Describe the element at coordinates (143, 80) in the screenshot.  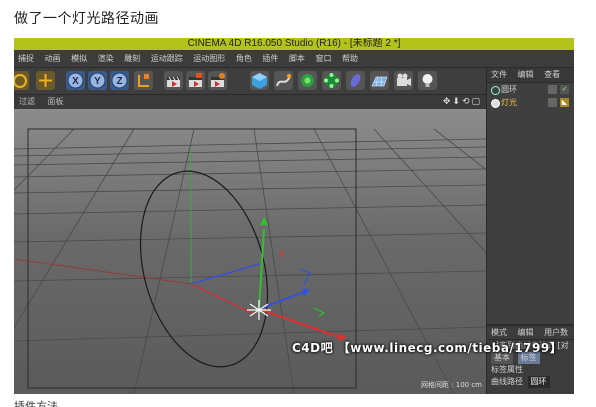
I see `coordinate-system-icon` at that location.